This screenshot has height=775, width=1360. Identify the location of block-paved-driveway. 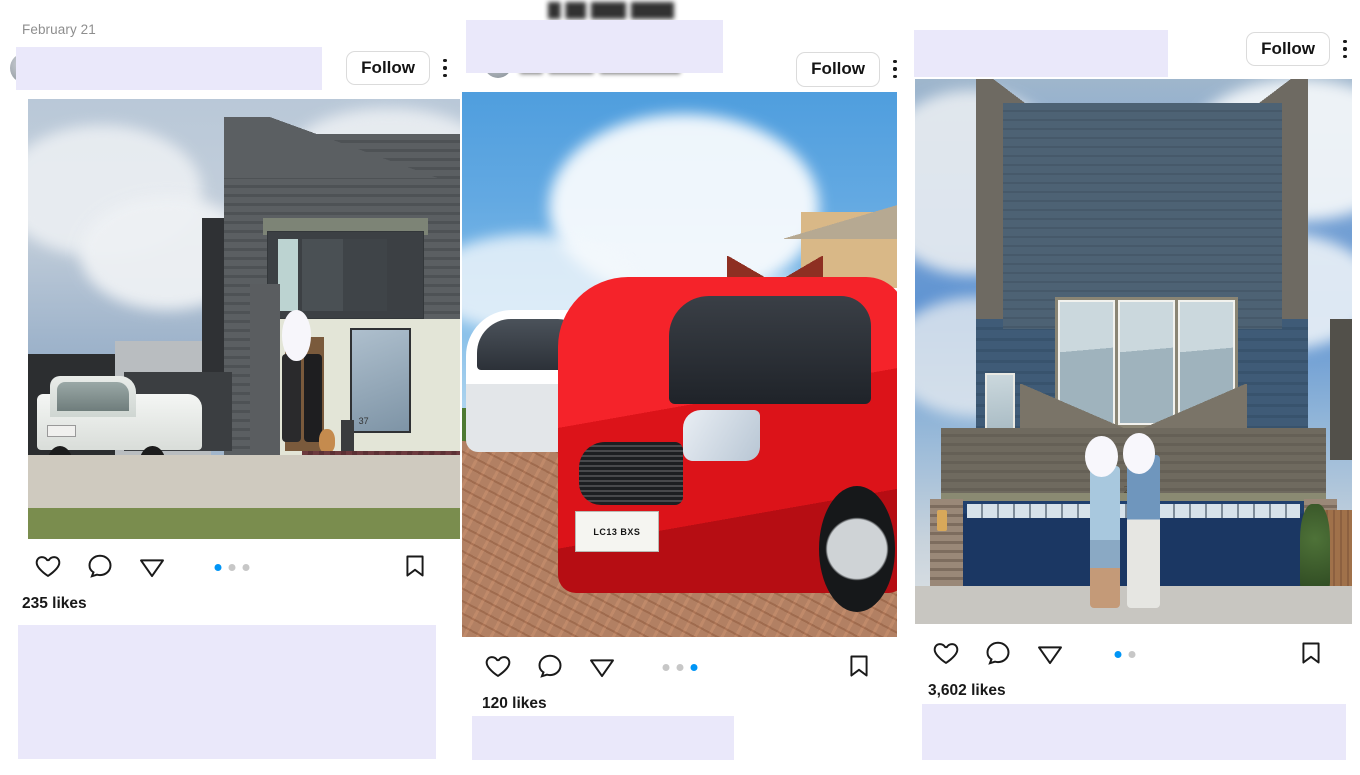
(679, 538).